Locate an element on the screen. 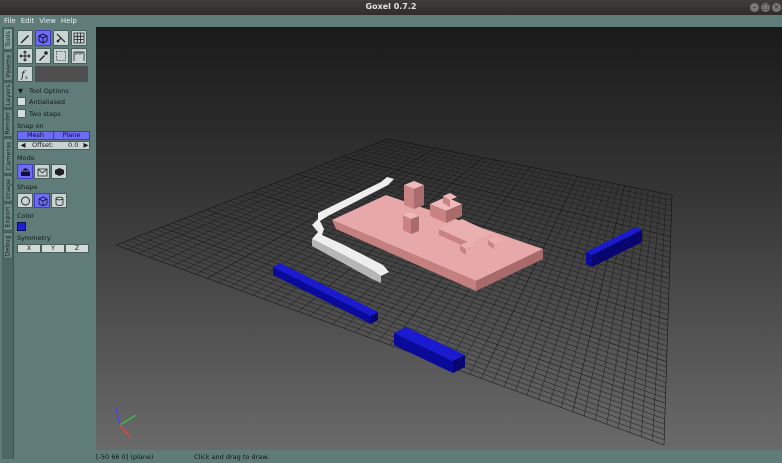  shape-tool-button is located at coordinates (43, 38).